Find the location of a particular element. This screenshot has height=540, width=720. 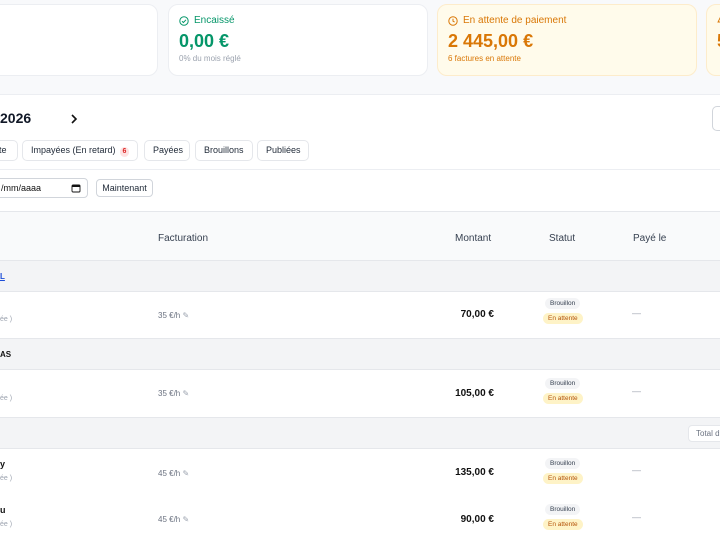

col-paid-date: Payé le is located at coordinates (649, 238).